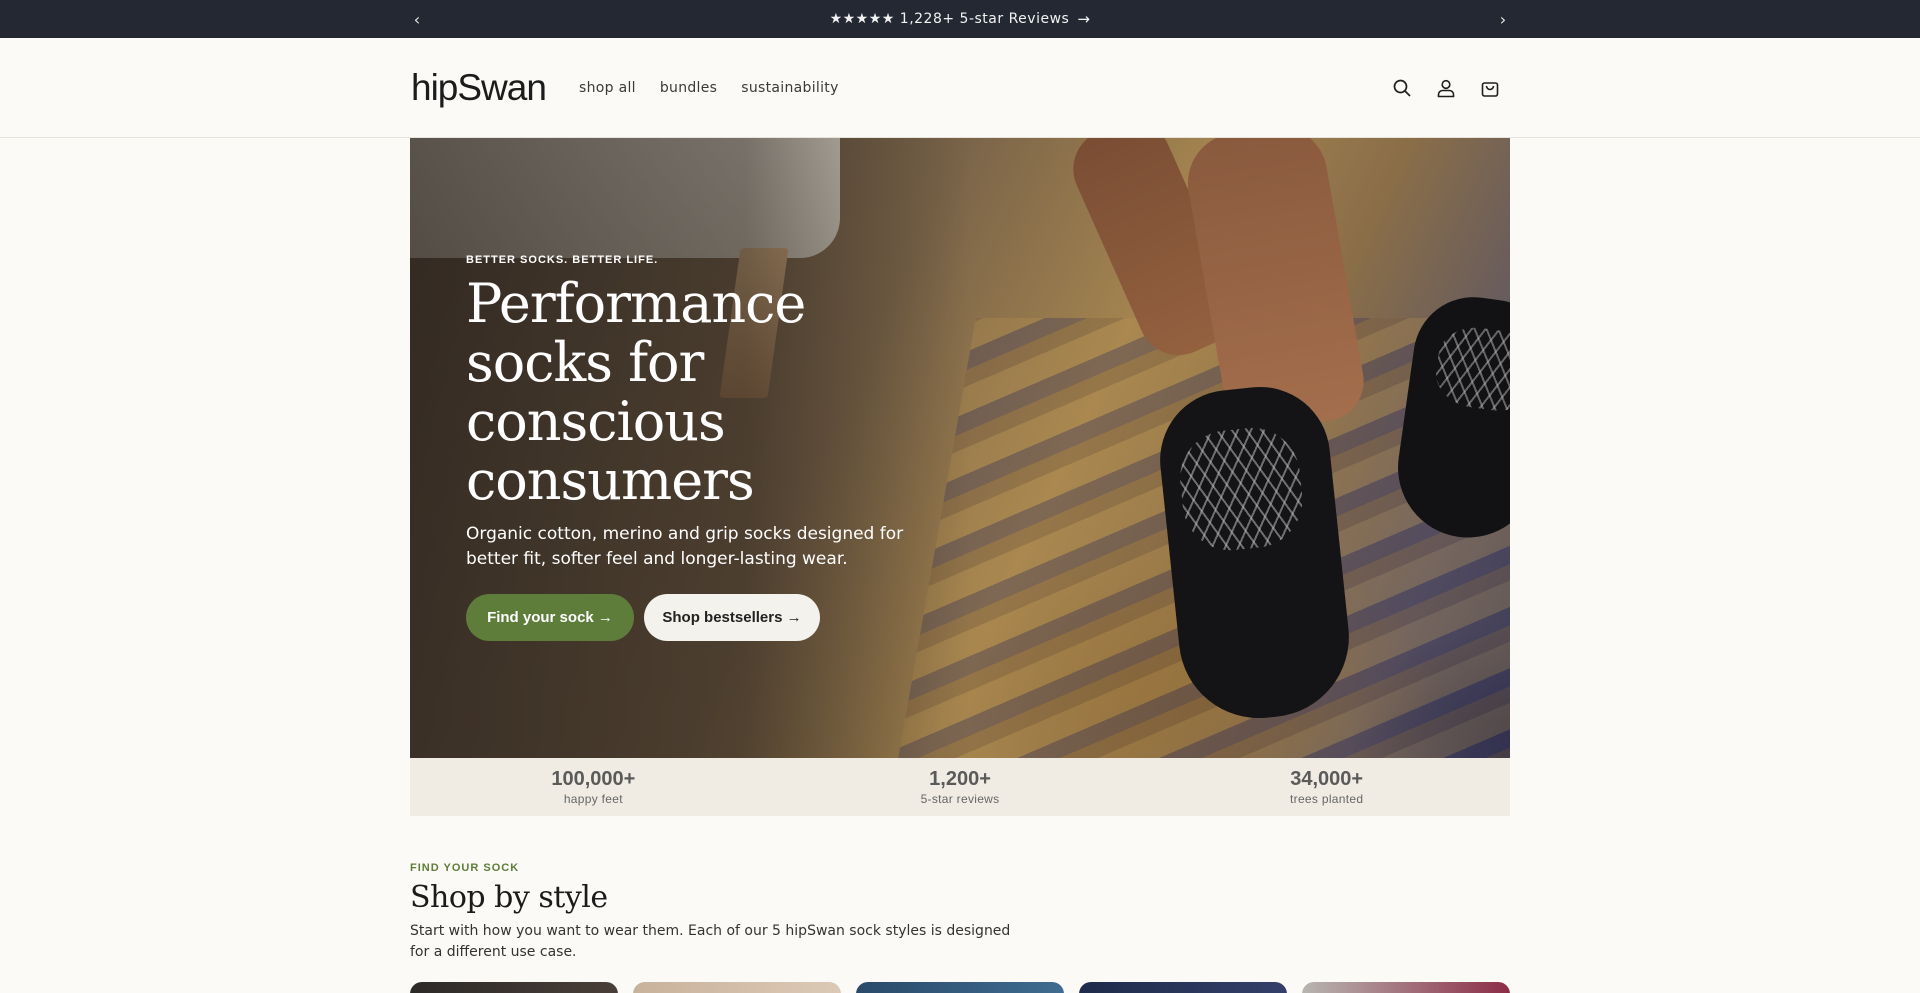 This screenshot has height=993, width=1920. I want to click on announcement-next-button: ›, so click(1503, 19).